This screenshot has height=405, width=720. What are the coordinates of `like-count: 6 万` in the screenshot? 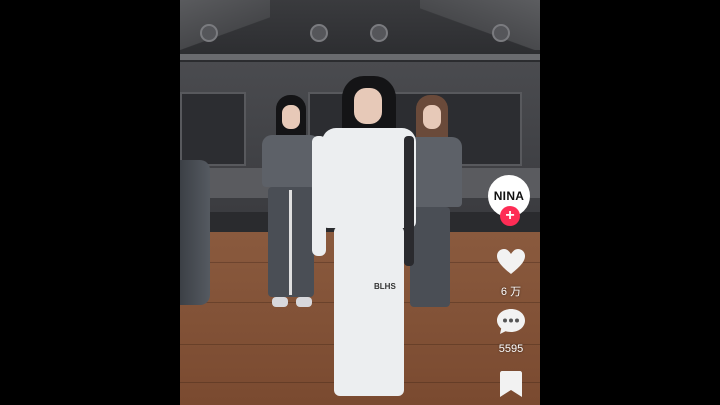 It's located at (511, 292).